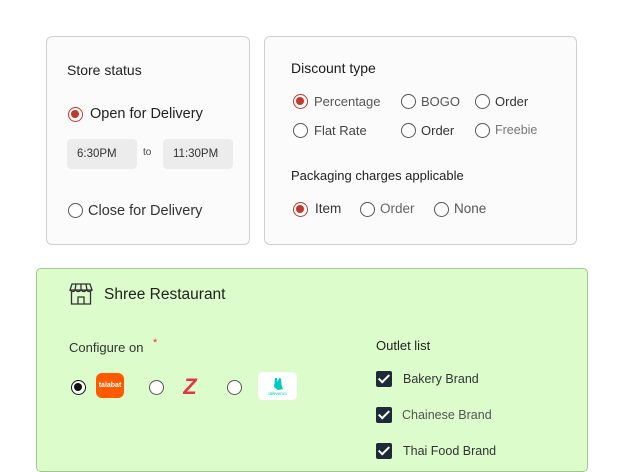  Describe the element at coordinates (81, 294) in the screenshot. I see `store-icon` at that location.